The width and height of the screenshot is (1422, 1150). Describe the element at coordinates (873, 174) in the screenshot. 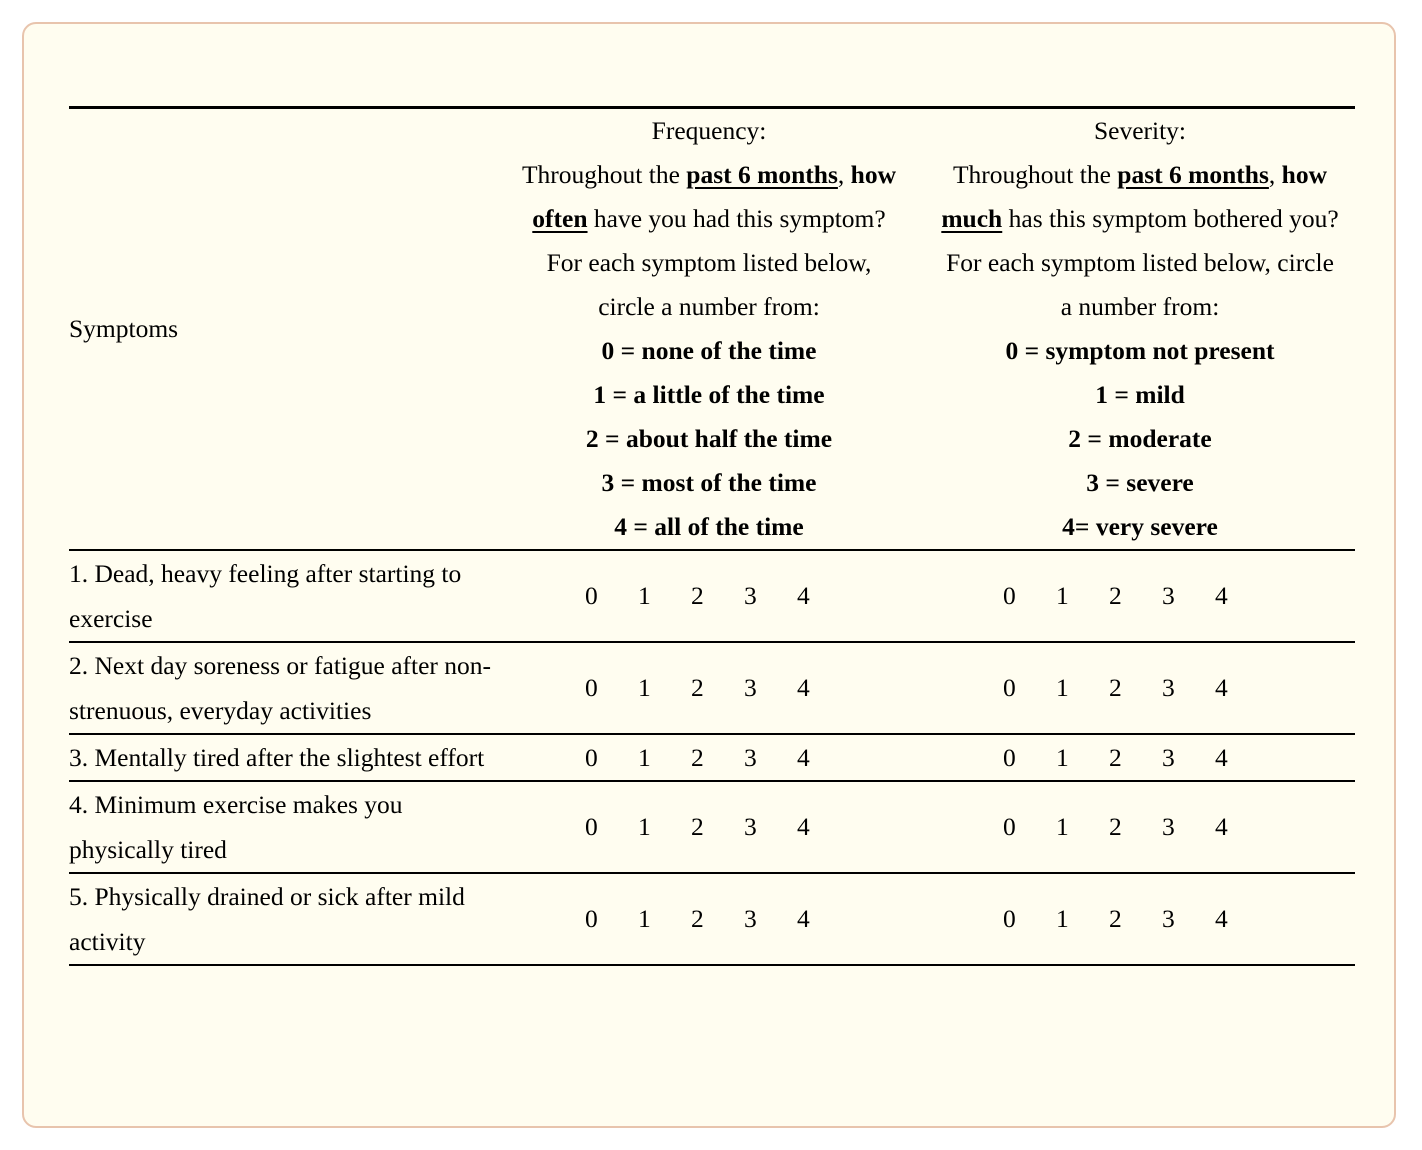

I see `frequency-prompt-how: how` at that location.